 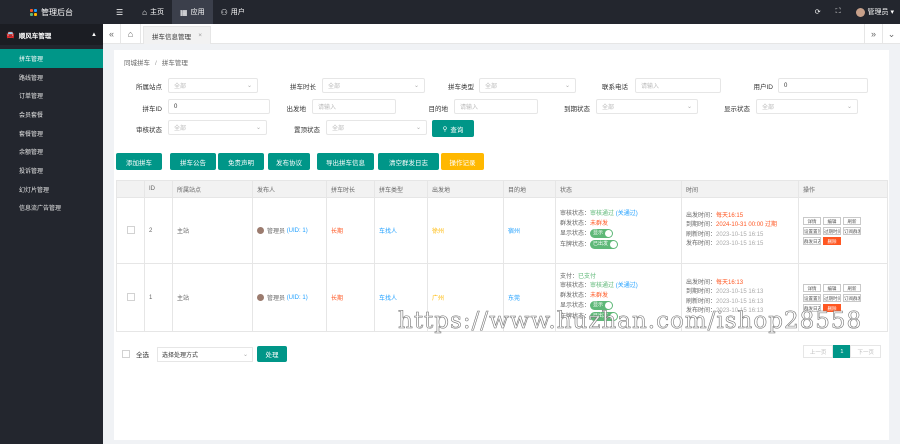 I want to click on top-select: 全部 ⌄, so click(x=376, y=127).